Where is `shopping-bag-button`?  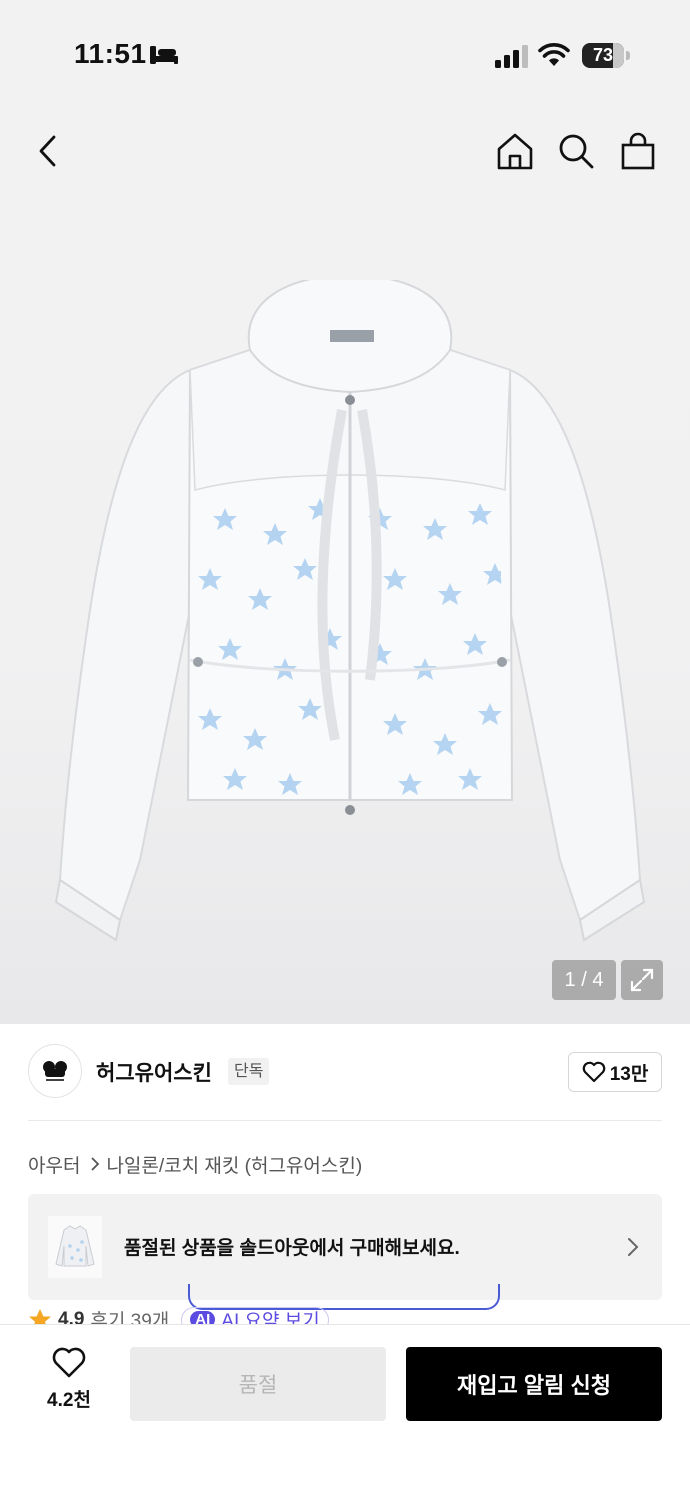
shopping-bag-button is located at coordinates (638, 151).